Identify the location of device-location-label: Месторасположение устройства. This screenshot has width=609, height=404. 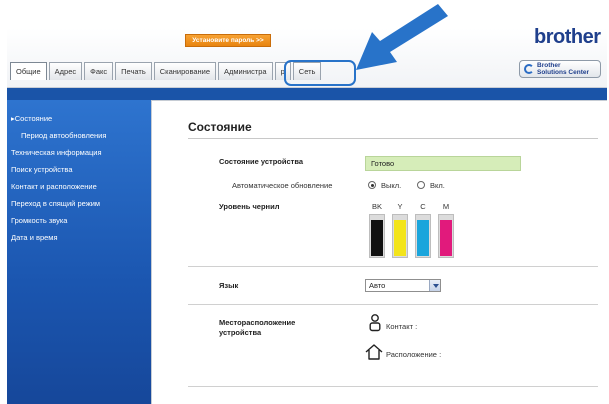
(257, 327).